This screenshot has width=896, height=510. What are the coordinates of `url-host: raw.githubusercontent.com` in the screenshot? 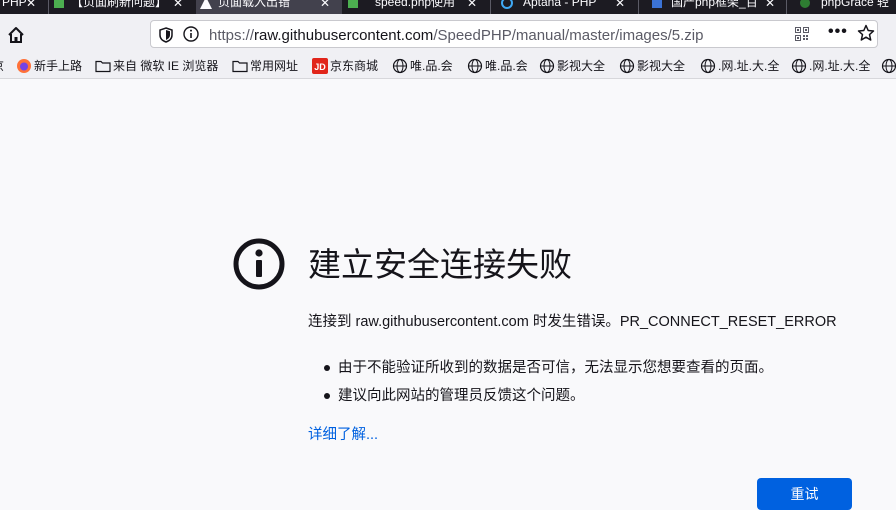 It's located at (344, 35).